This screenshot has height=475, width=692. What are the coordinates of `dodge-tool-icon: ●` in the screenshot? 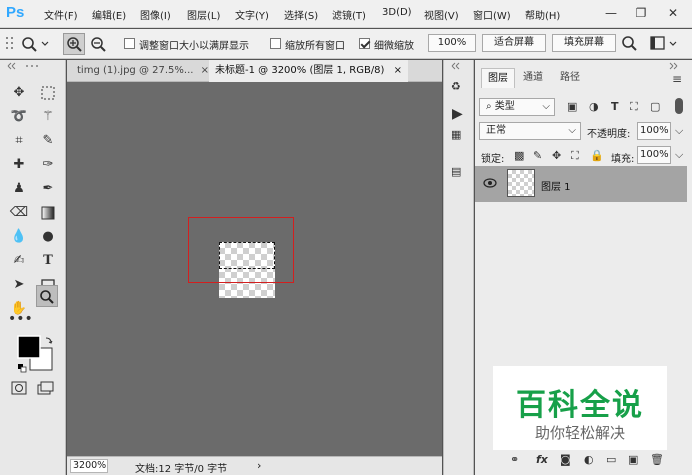 It's located at (48, 237).